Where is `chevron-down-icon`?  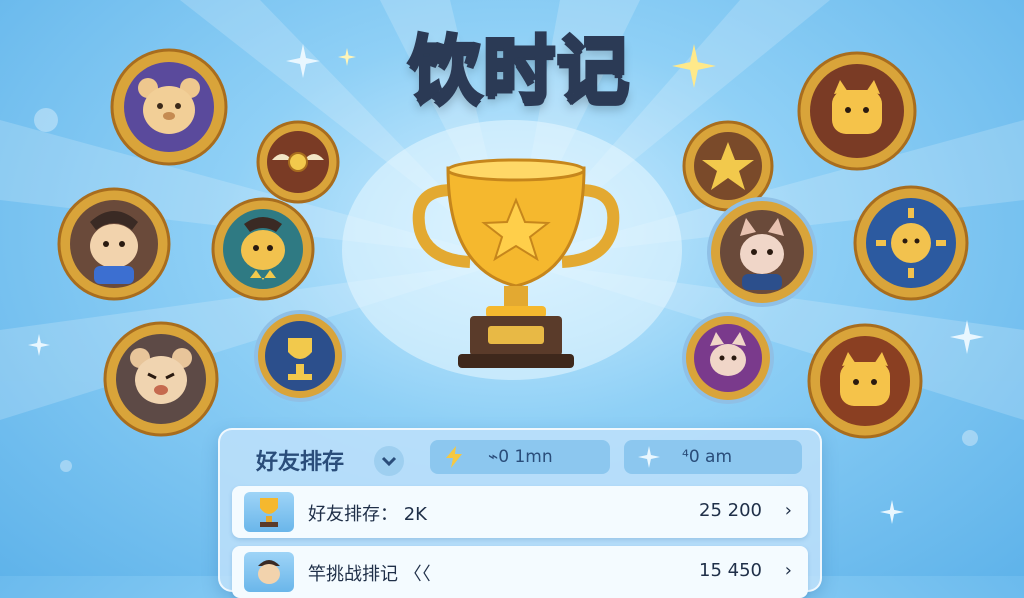 chevron-down-icon is located at coordinates (389, 461).